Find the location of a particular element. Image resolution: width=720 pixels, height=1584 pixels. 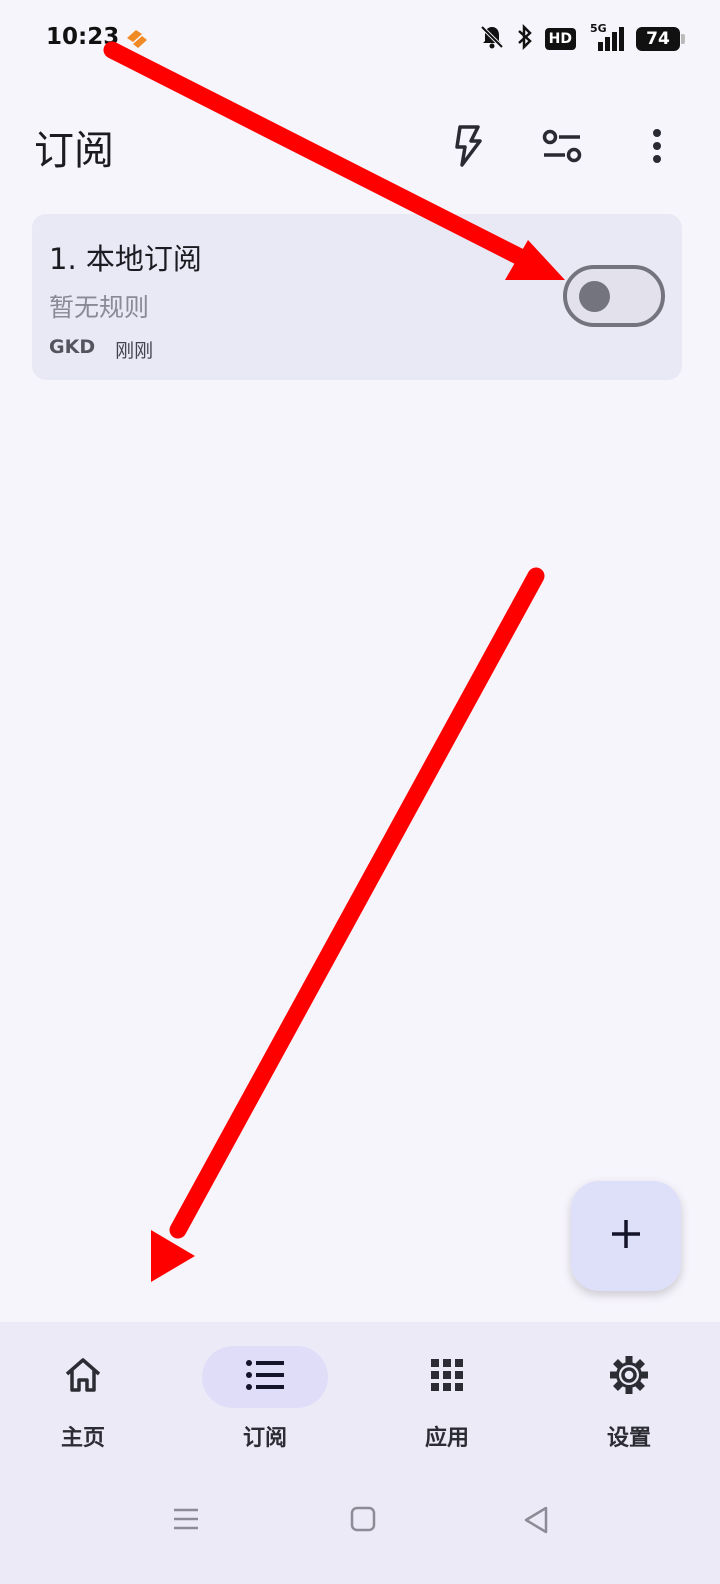

app-notification-icon is located at coordinates (137, 41).